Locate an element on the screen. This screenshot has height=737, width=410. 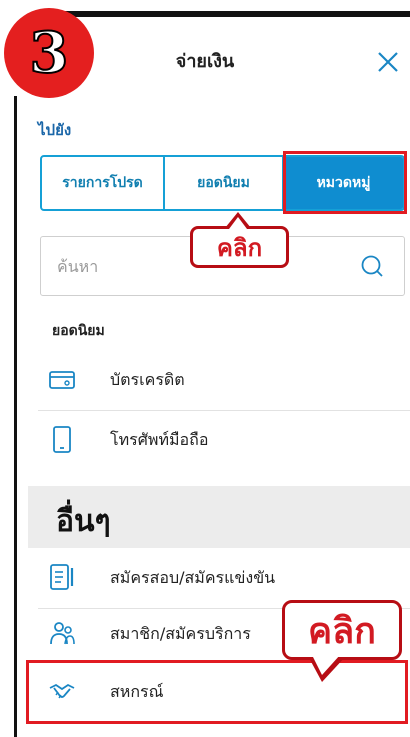
cooperative-highlight-box is located at coordinates (217, 692).